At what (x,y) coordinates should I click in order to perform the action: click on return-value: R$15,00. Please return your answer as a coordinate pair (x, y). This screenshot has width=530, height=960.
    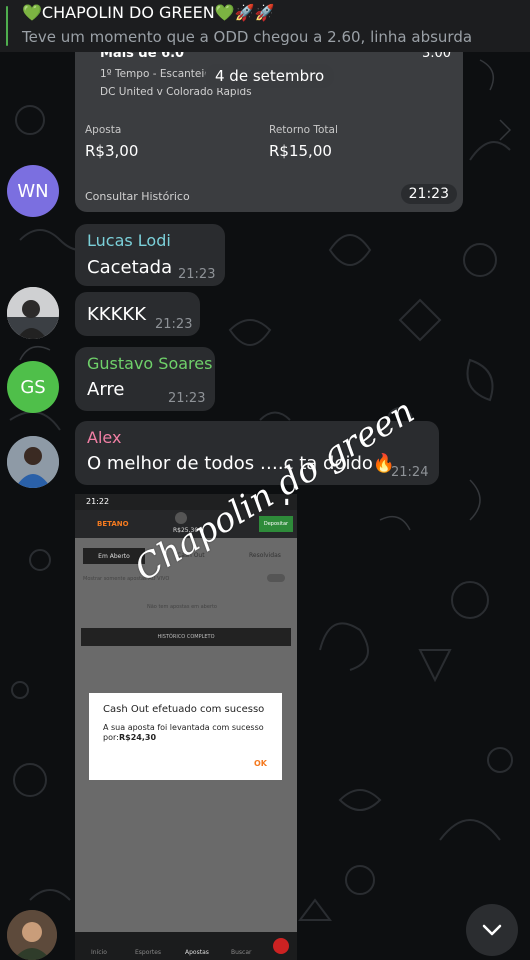
    Looking at the image, I should click on (300, 151).